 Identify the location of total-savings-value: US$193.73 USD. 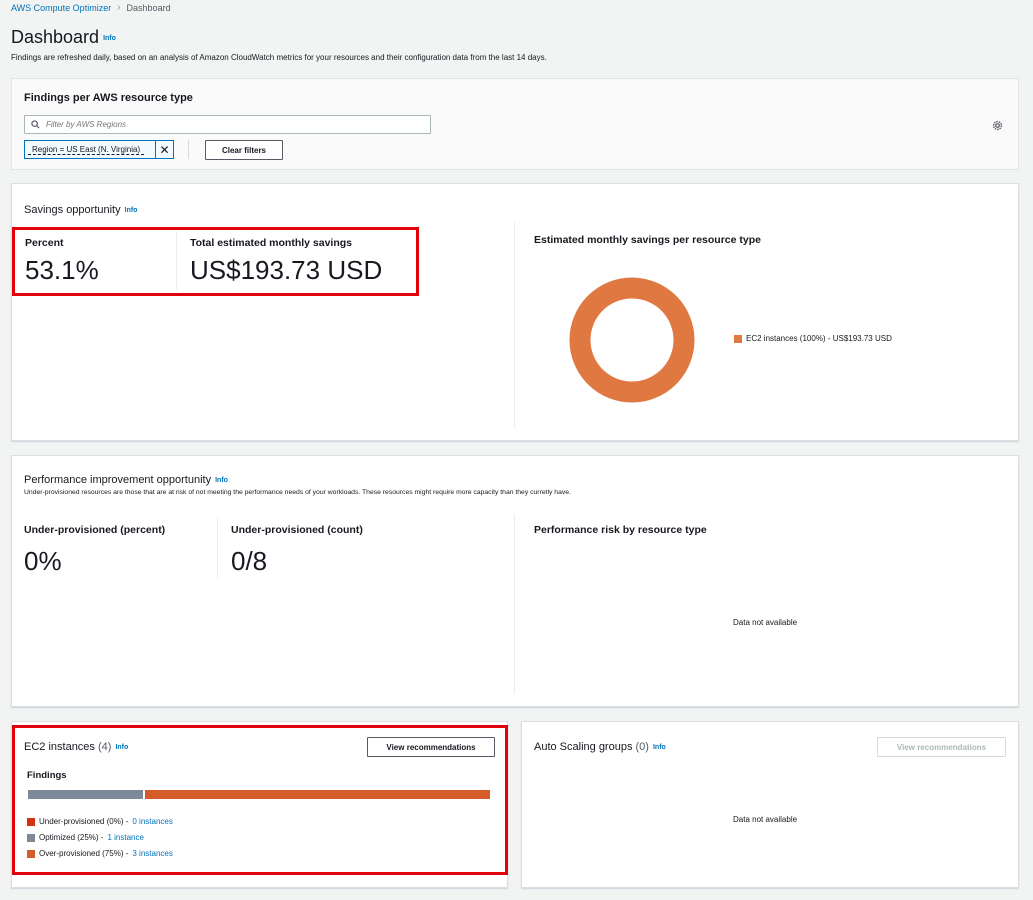
(286, 270).